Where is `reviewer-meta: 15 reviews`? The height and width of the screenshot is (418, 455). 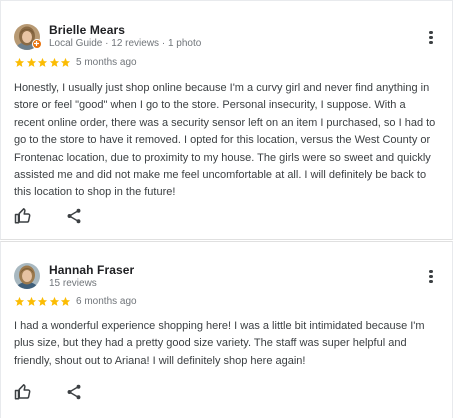 reviewer-meta: 15 reviews is located at coordinates (73, 283).